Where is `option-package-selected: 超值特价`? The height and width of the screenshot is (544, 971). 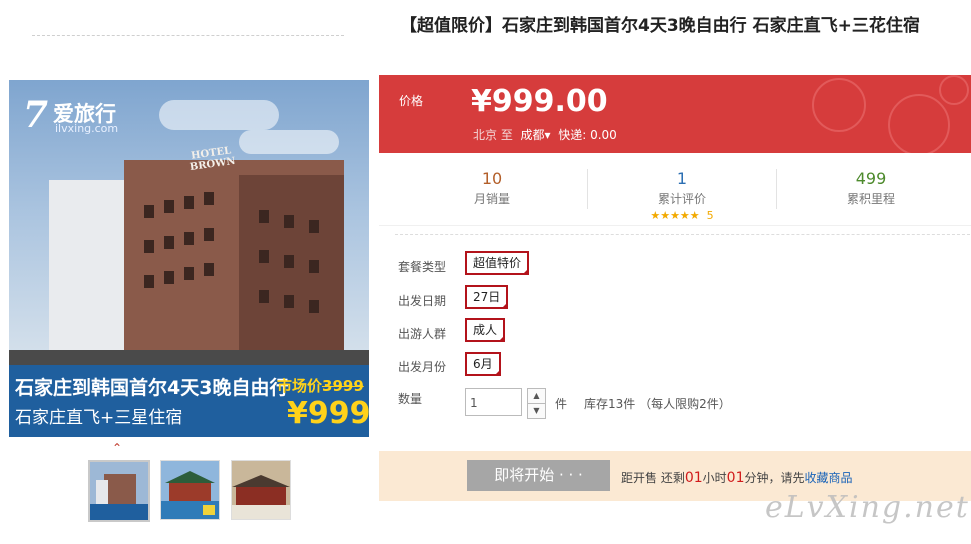 option-package-selected: 超值特价 is located at coordinates (497, 263).